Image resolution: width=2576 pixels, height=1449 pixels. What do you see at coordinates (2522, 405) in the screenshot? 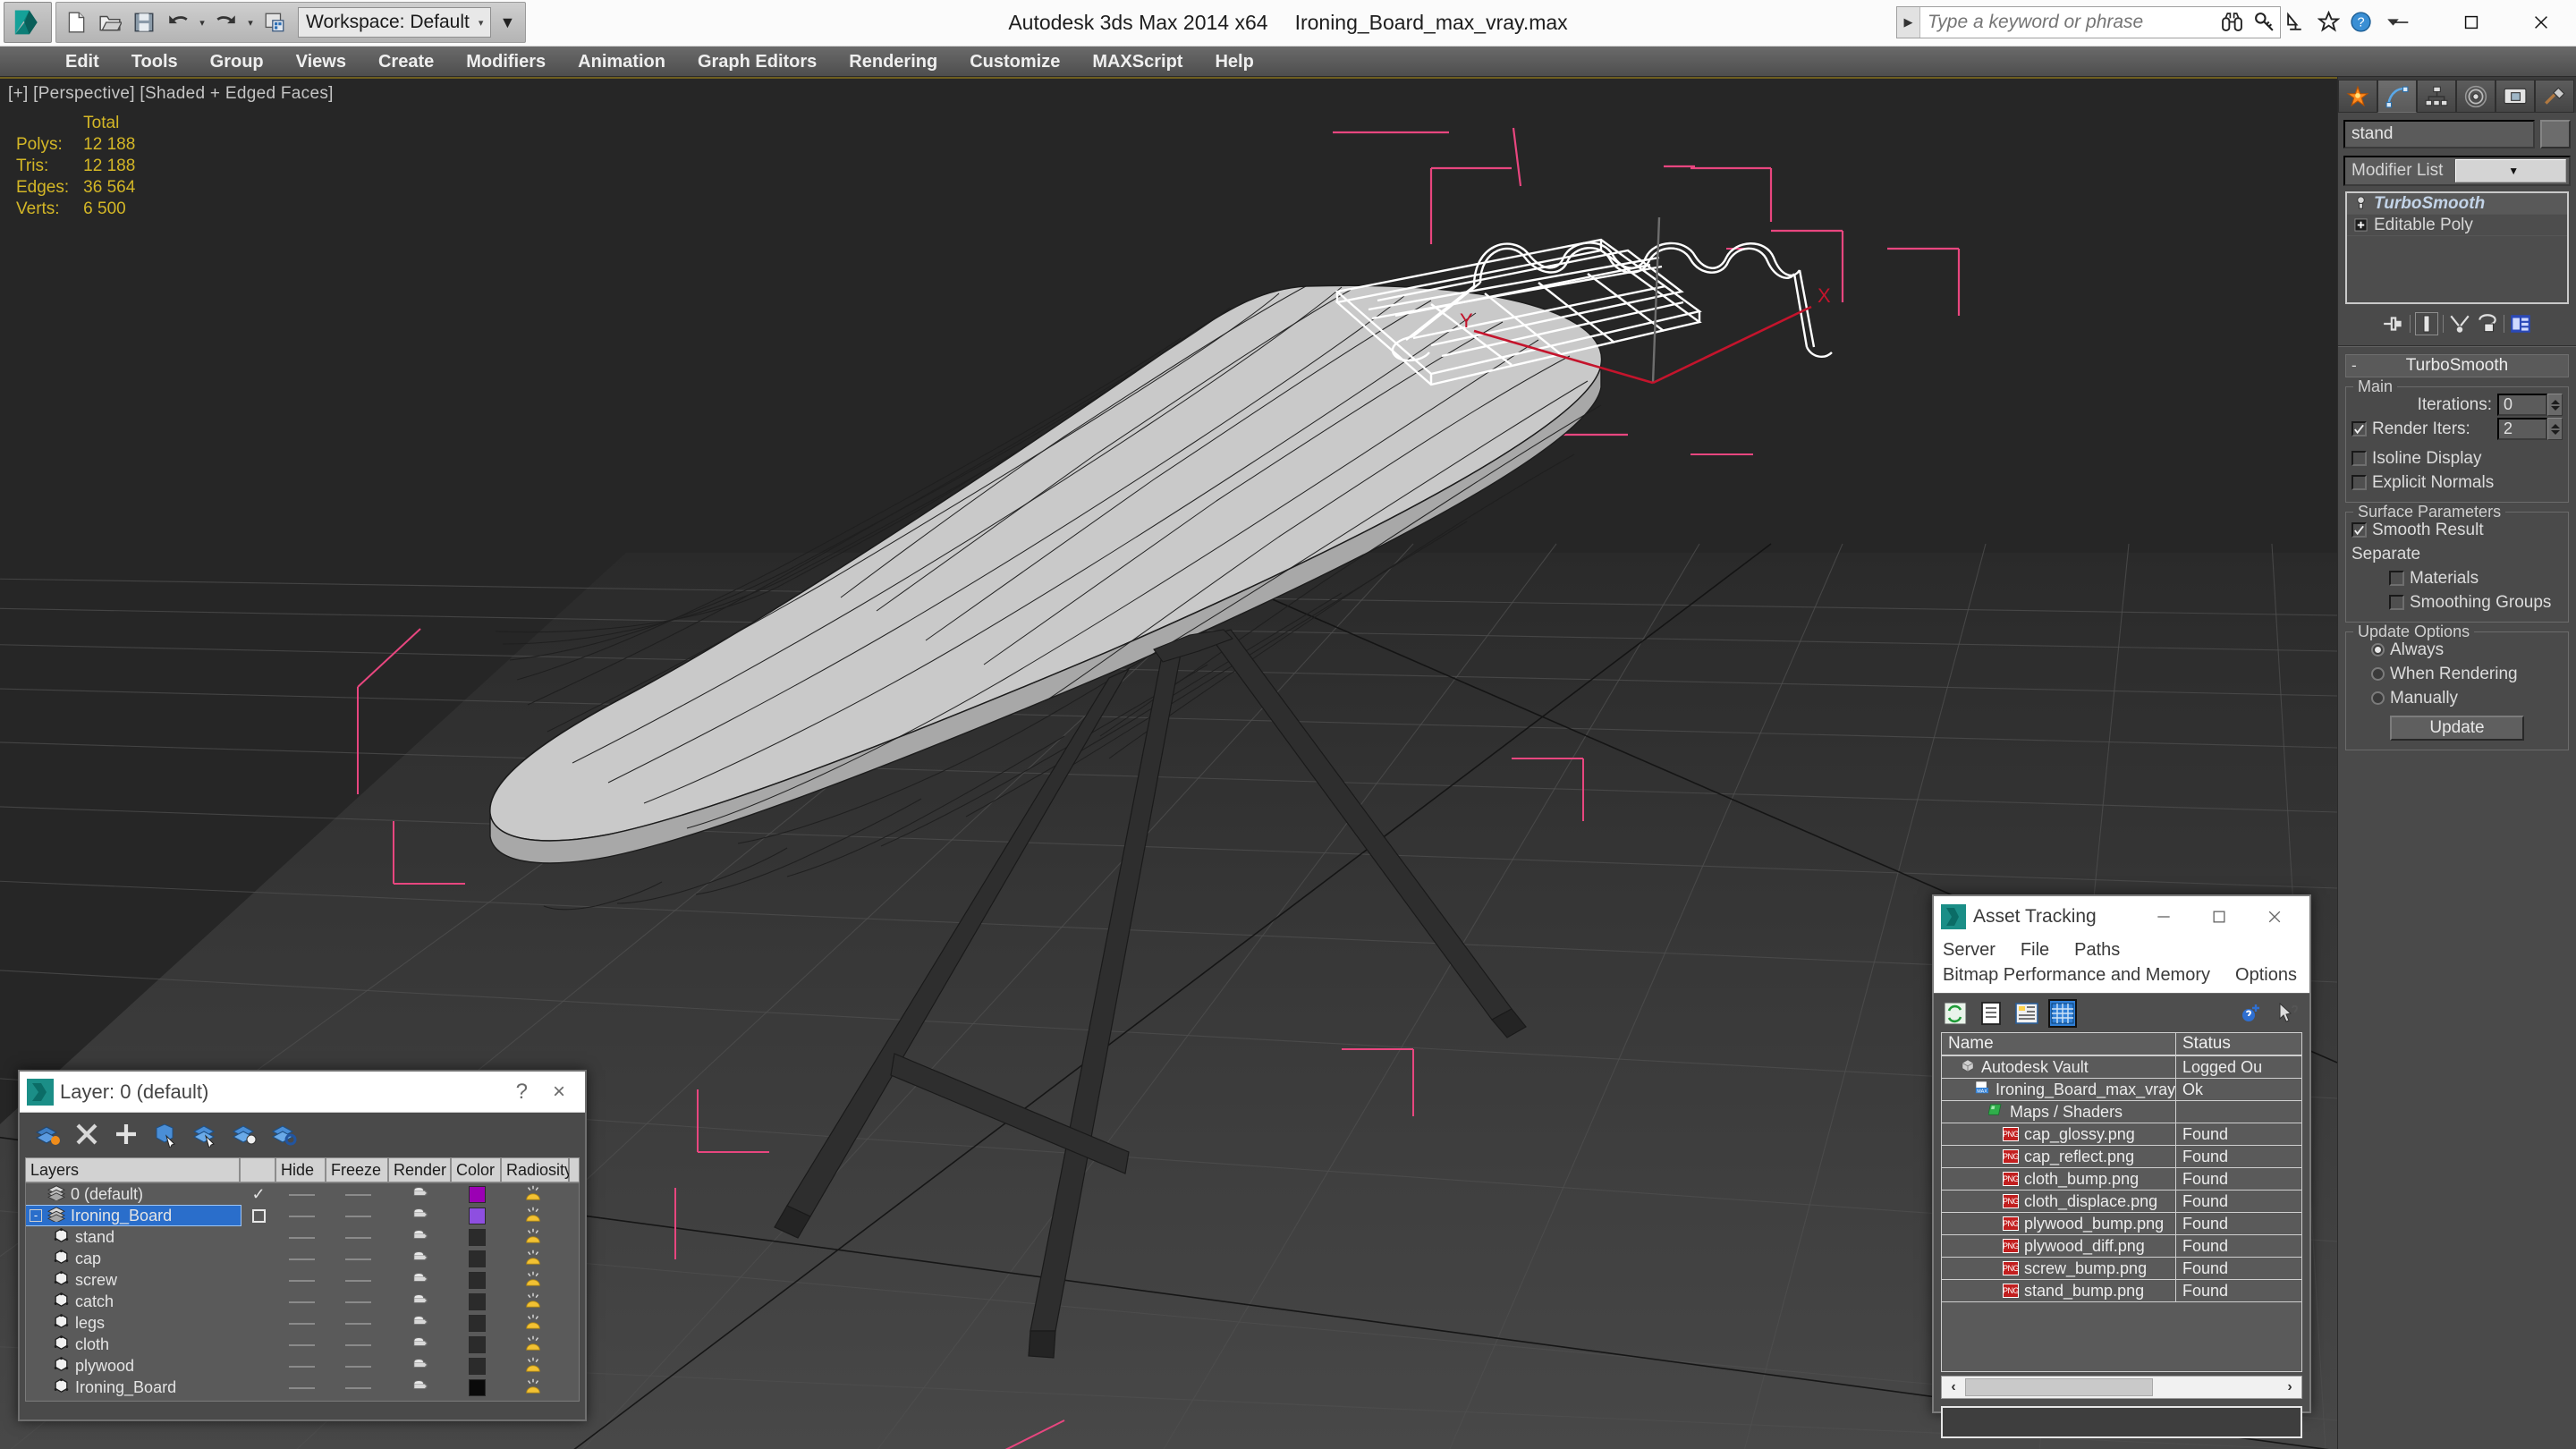
I see `iterations-value: 0` at bounding box center [2522, 405].